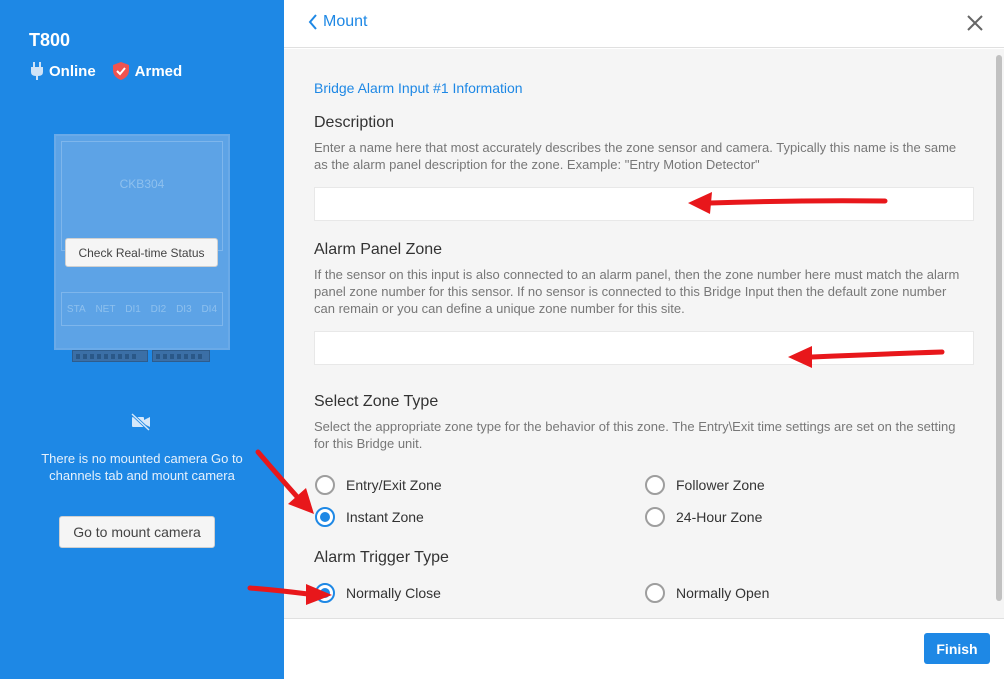 Image resolution: width=1004 pixels, height=679 pixels. What do you see at coordinates (50, 40) in the screenshot?
I see `device-name: T800` at bounding box center [50, 40].